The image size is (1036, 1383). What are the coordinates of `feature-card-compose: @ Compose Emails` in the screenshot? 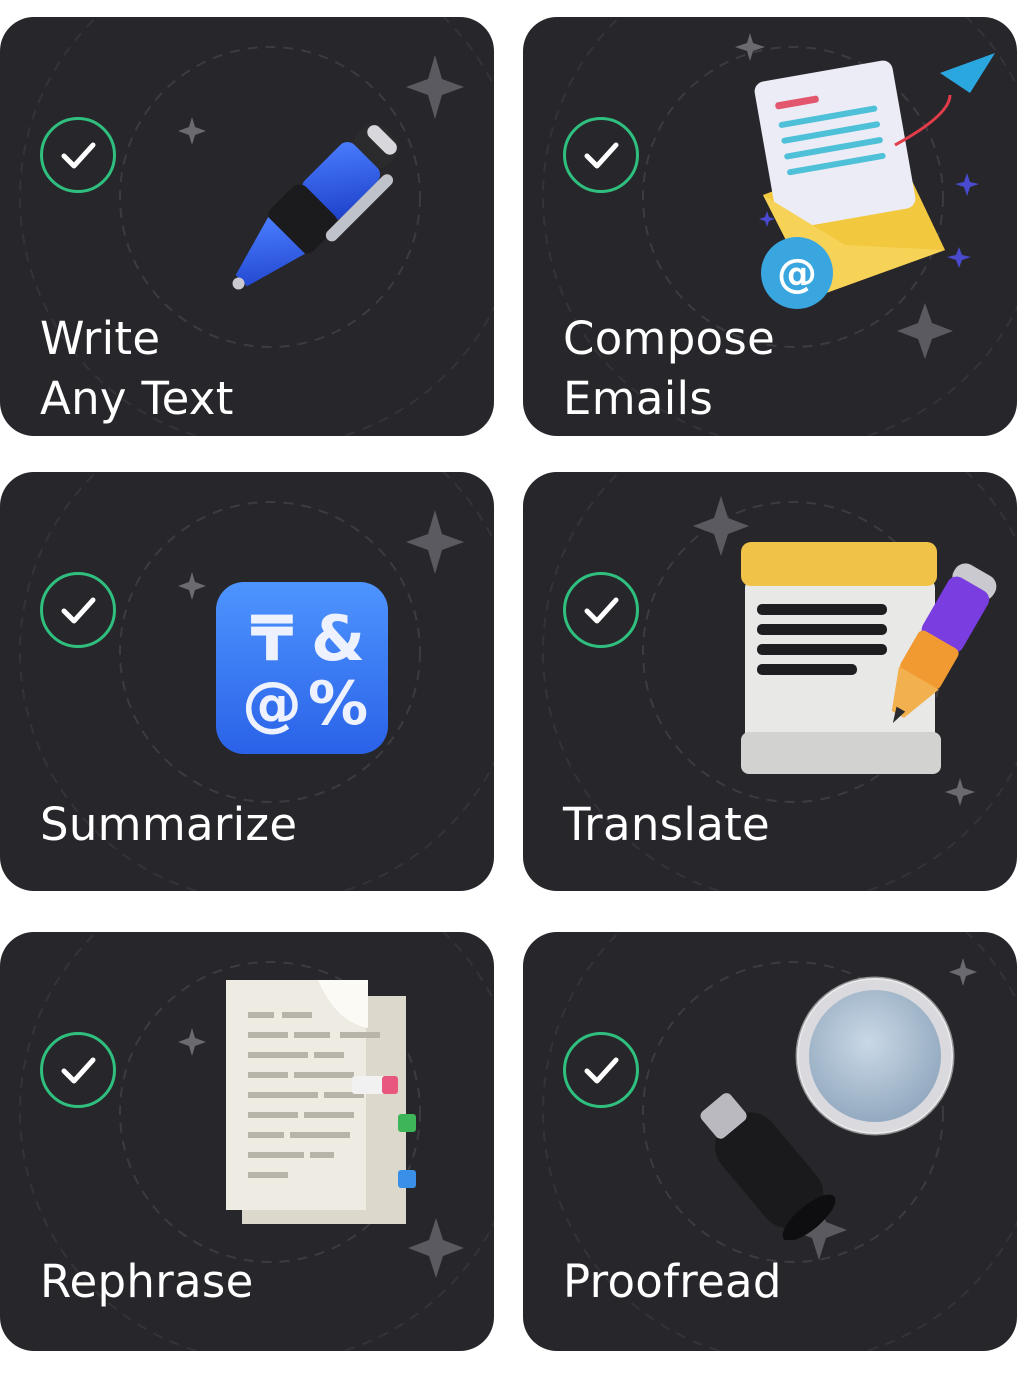 It's located at (770, 226).